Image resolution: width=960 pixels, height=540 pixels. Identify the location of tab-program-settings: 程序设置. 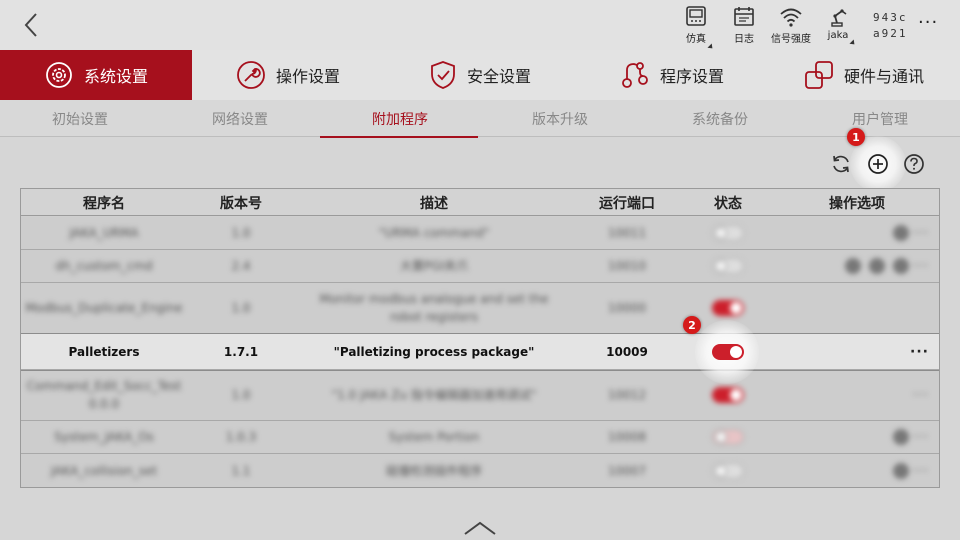
(672, 75).